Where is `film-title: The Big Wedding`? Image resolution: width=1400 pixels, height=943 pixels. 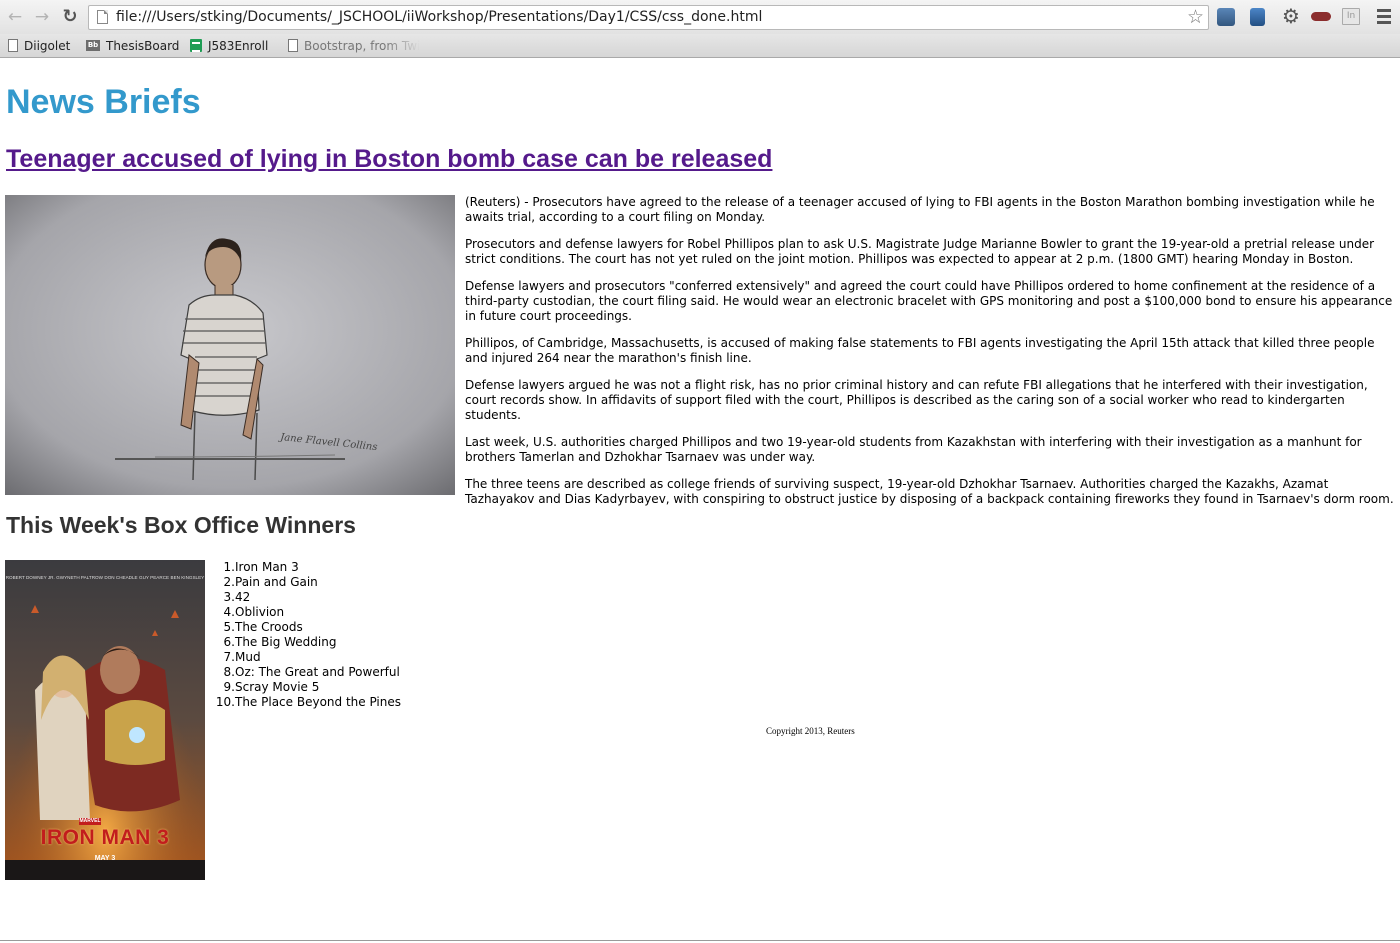 film-title: The Big Wedding is located at coordinates (286, 642).